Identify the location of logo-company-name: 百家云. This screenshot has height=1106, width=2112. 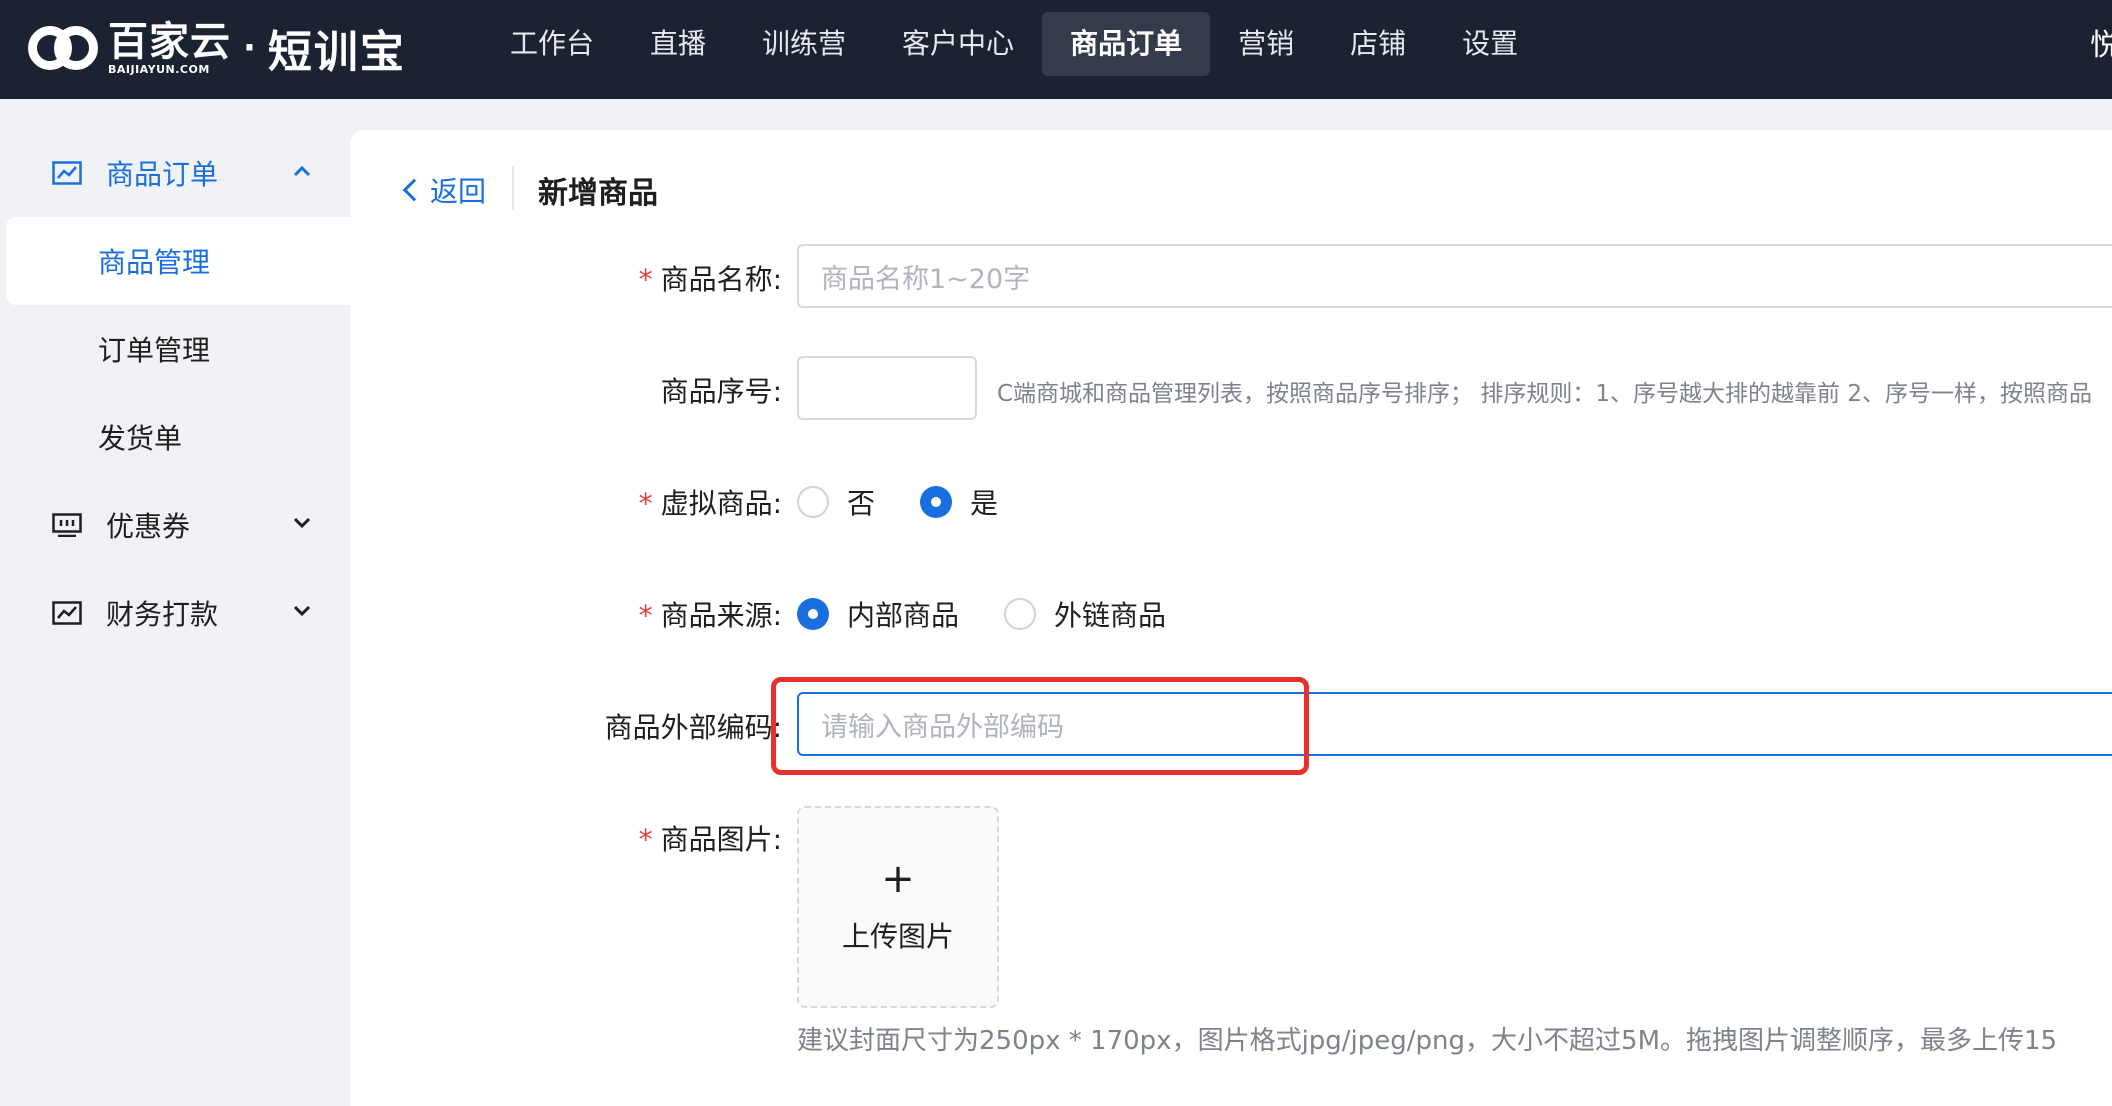
(169, 41).